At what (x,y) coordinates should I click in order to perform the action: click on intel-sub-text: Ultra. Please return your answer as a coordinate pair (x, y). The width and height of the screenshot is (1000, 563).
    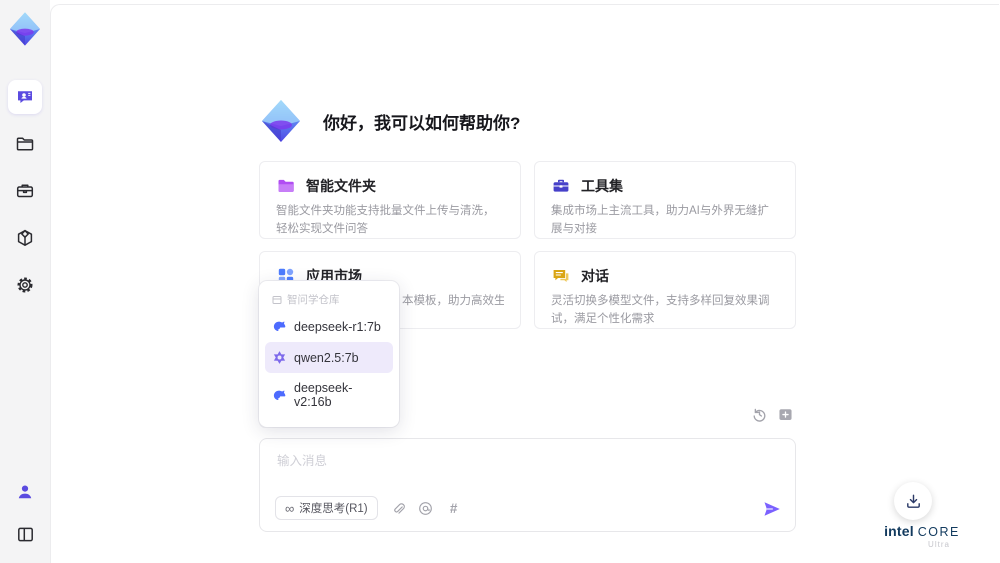
    Looking at the image, I should click on (939, 544).